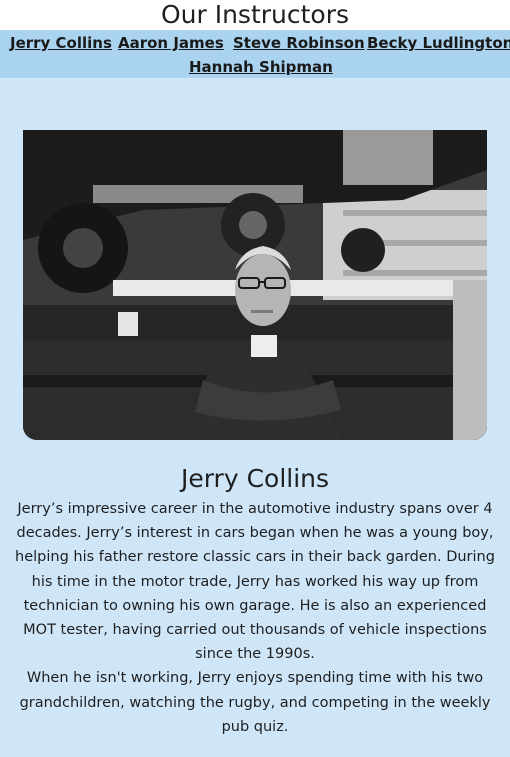 The image size is (510, 757). I want to click on page-title: Our Instructors, so click(255, 14).